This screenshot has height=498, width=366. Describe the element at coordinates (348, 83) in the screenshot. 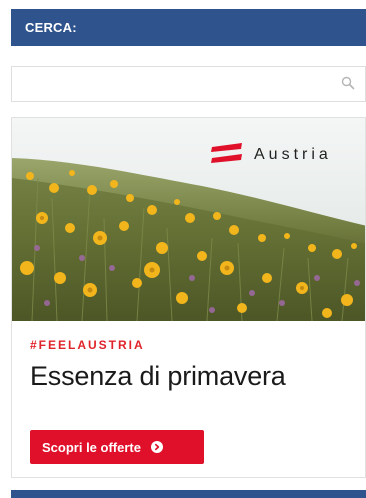

I see `search-icon` at that location.